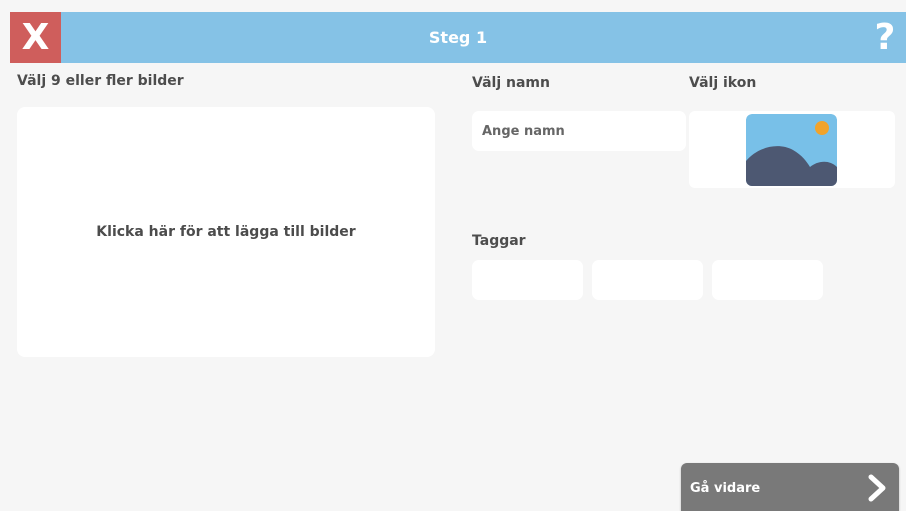 The height and width of the screenshot is (511, 906). I want to click on name-input, so click(579, 131).